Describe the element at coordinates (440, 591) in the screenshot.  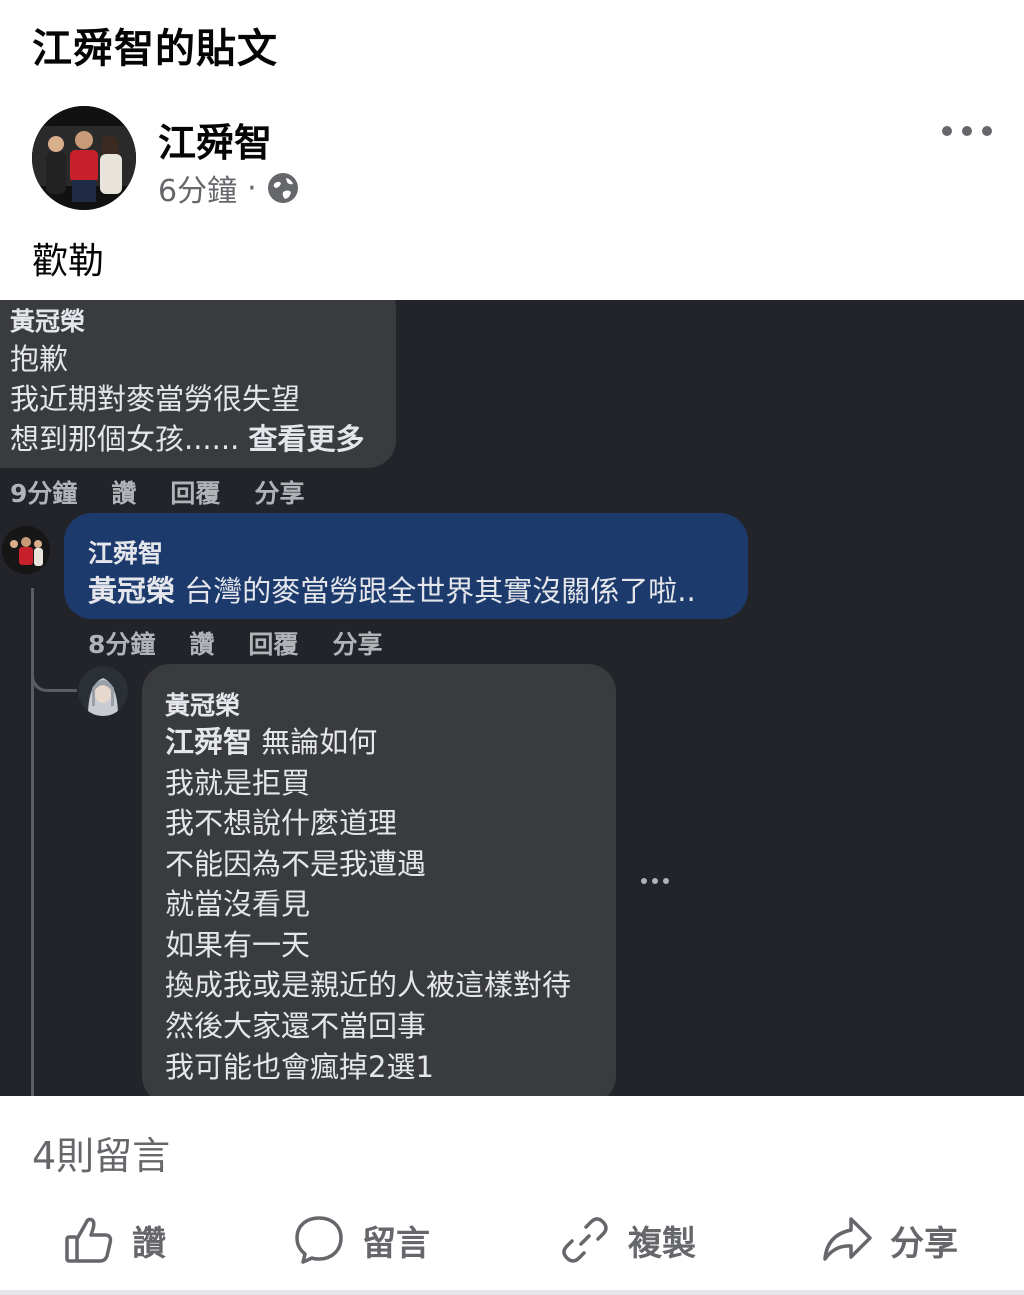
I see `comment-text: 台灣的麥當勞跟全世界其實沒關係了啦..` at that location.